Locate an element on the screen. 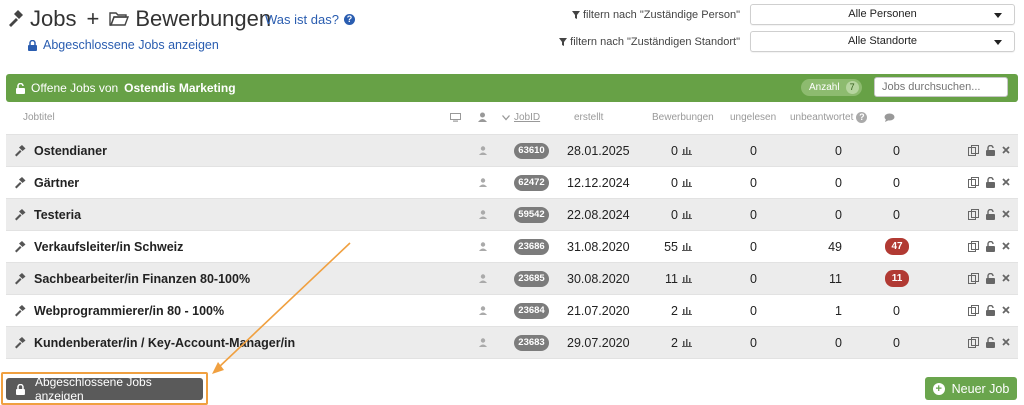 The image size is (1024, 405). job-search-input is located at coordinates (941, 87).